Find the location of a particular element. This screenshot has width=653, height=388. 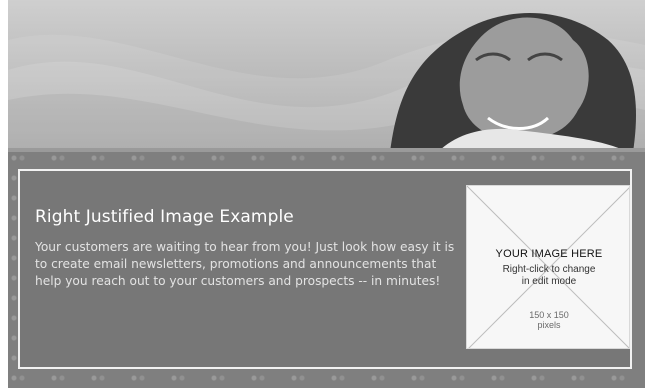

image-placeholder-heading: YOUR IMAGE HERE is located at coordinates (549, 254).